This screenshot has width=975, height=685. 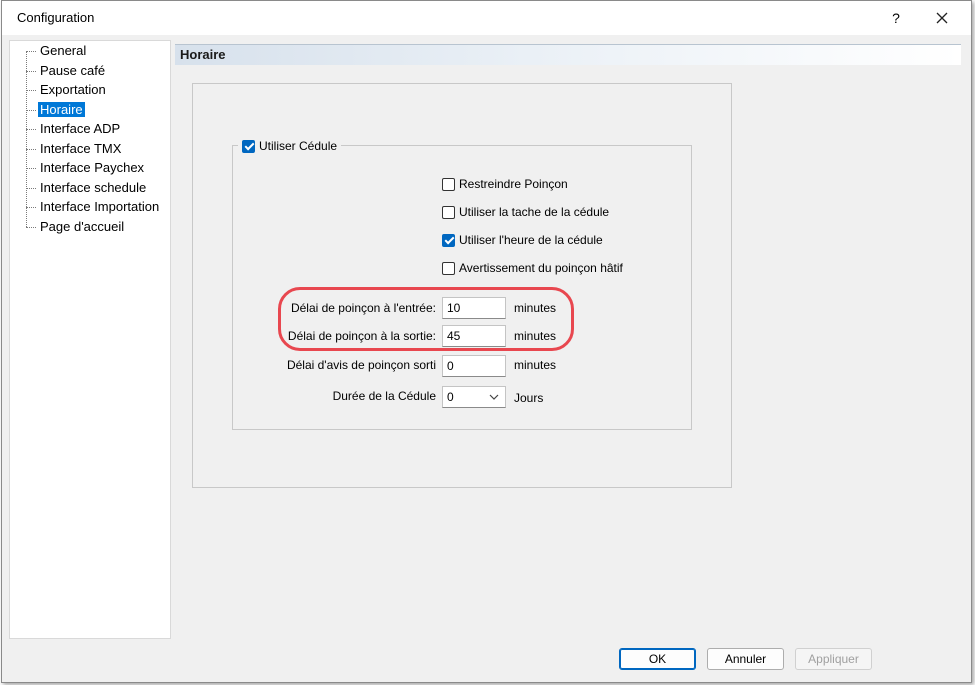 I want to click on cancel-button: Annuler, so click(x=745, y=659).